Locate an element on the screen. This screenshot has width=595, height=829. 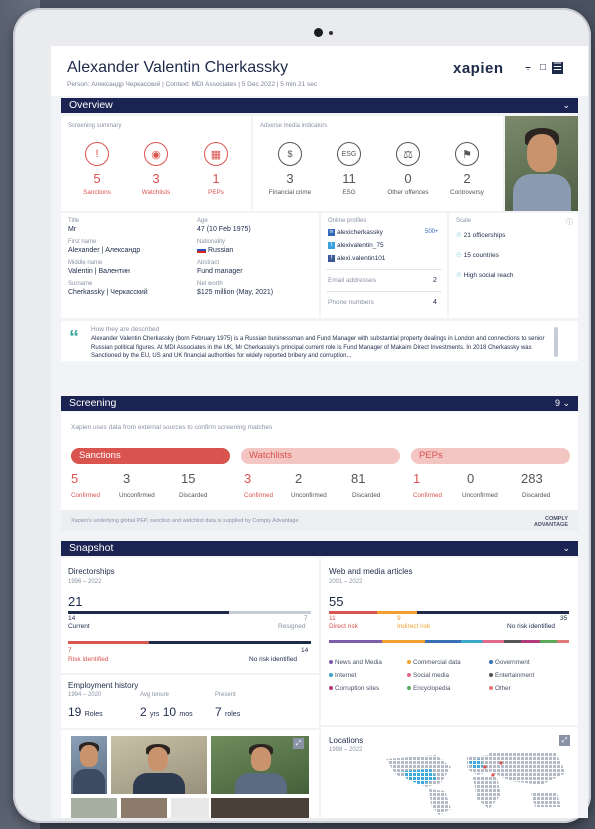
title-value: Mr is located at coordinates (72, 229).